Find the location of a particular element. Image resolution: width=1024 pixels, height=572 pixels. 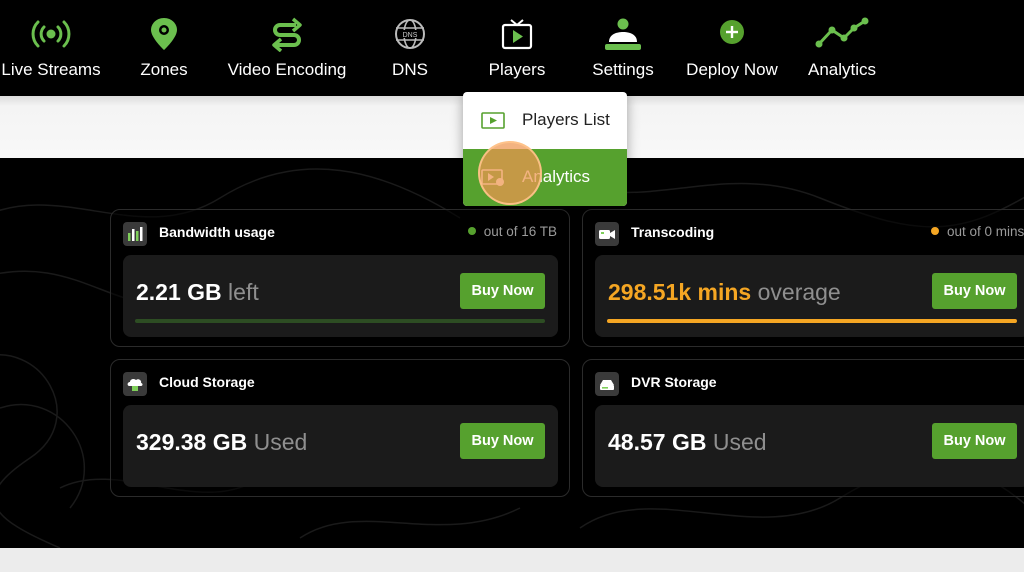

limit-text: out of 16 TB is located at coordinates (520, 231).